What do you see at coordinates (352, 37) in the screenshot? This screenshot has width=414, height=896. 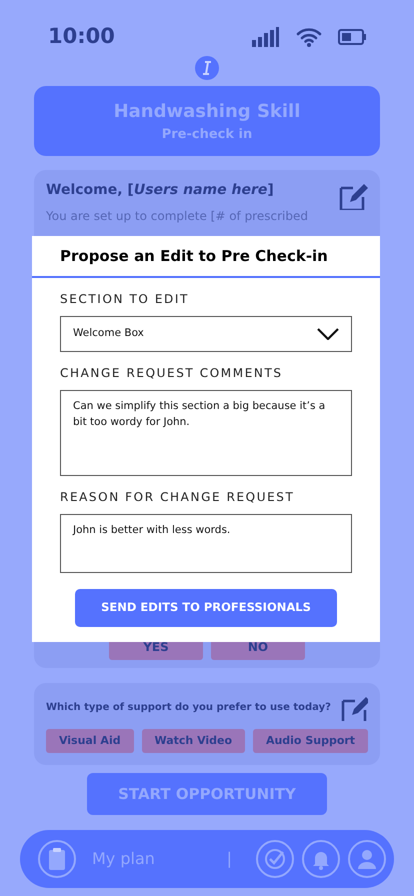 I see `battery-icon` at bounding box center [352, 37].